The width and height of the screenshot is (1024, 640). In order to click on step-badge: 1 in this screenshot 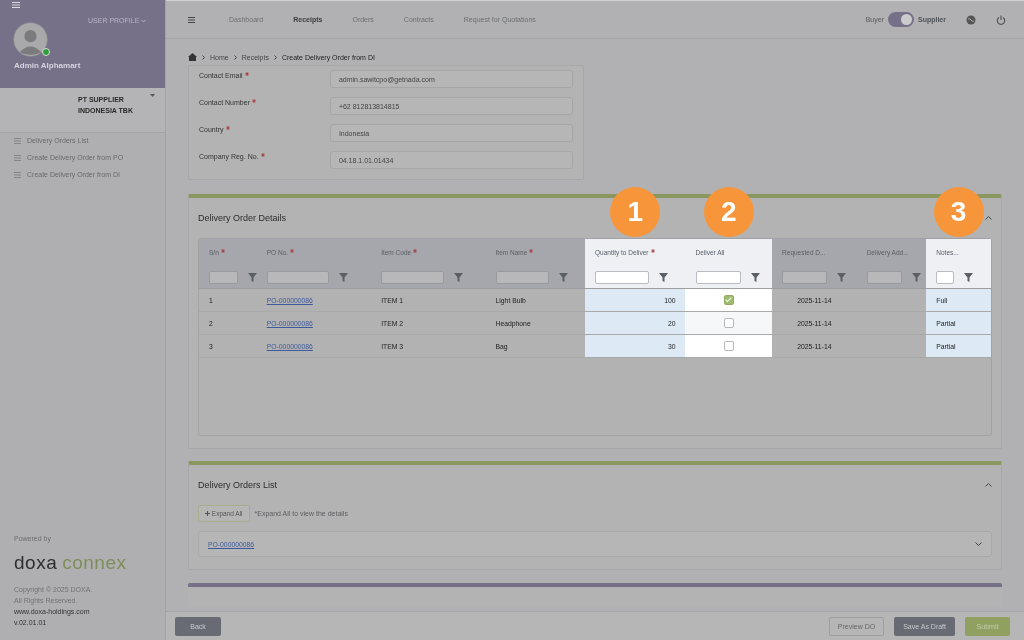, I will do `click(635, 212)`.